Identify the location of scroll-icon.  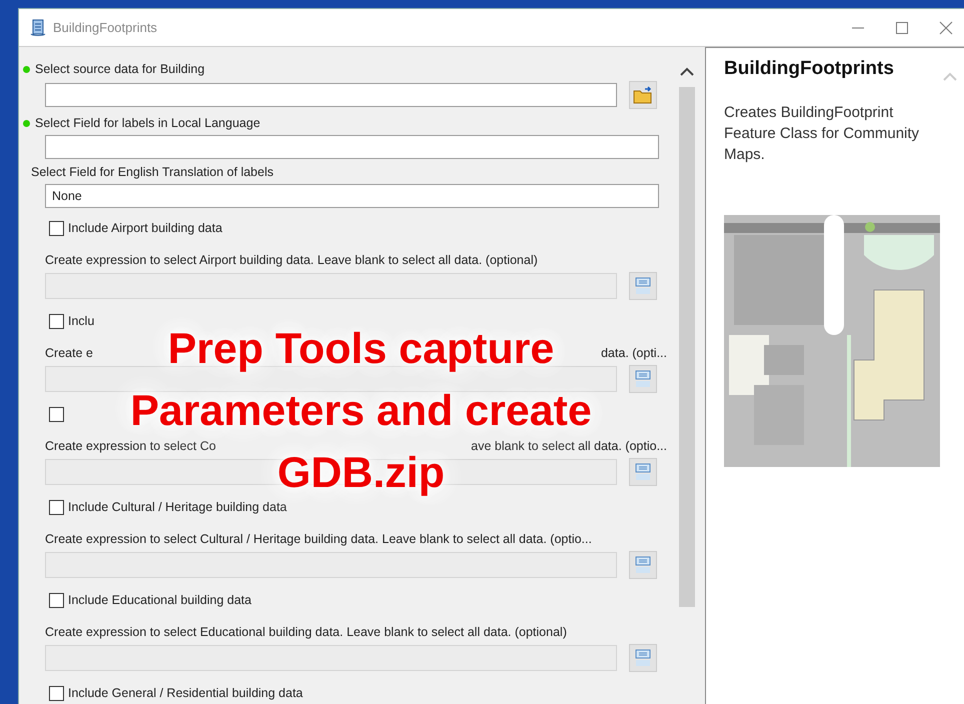
(38, 28).